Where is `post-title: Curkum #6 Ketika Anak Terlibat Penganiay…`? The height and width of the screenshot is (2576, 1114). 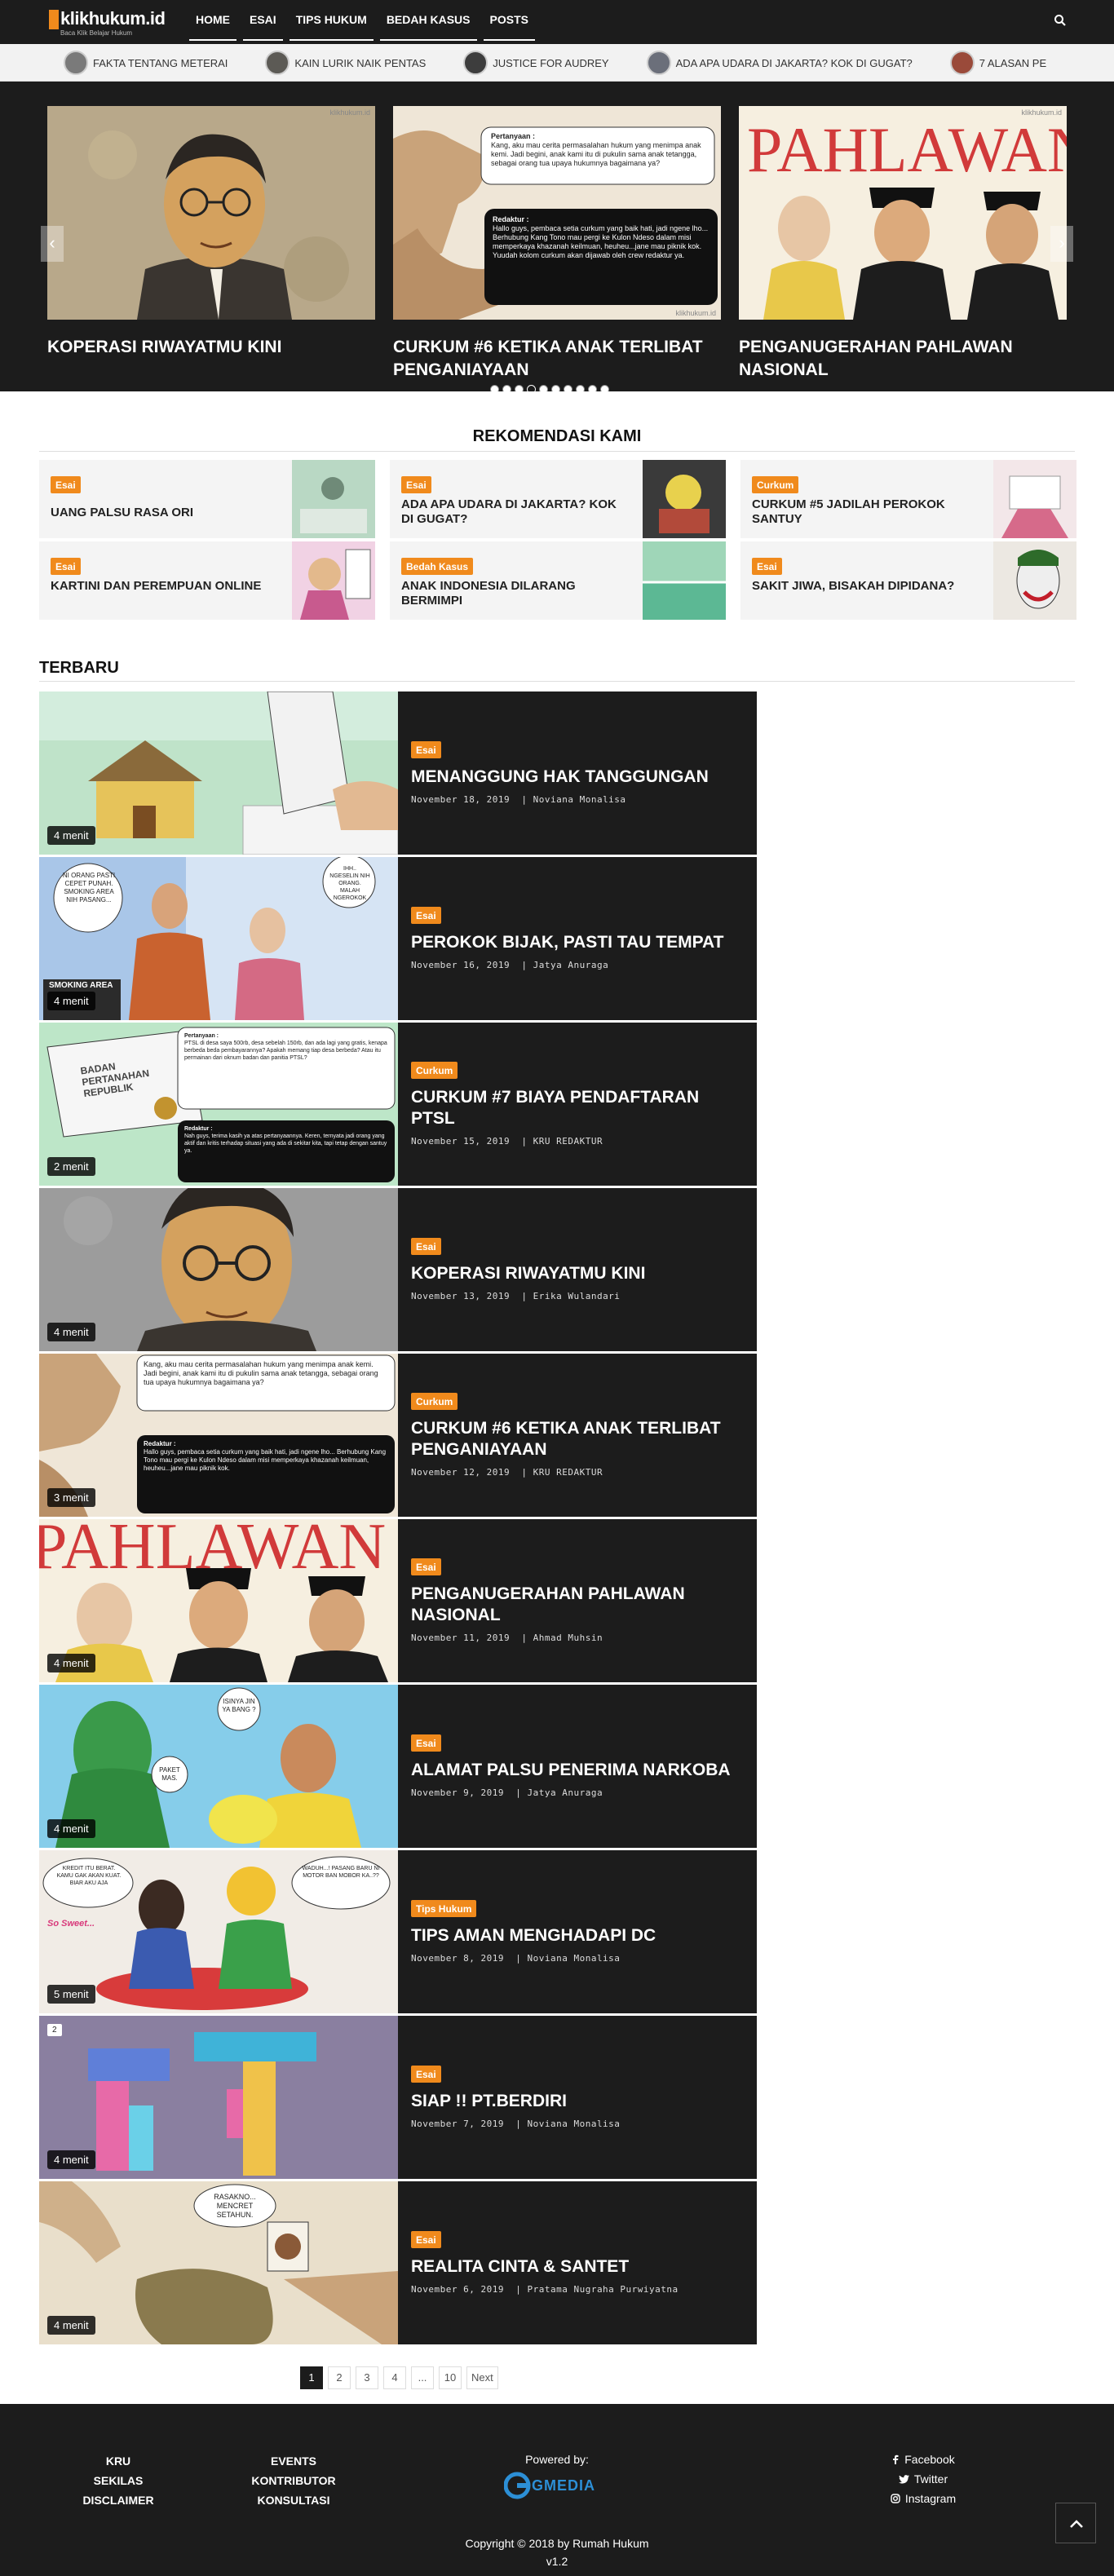
post-title: Curkum #6 Ketika Anak Terlibat Penganiay… is located at coordinates (578, 1439).